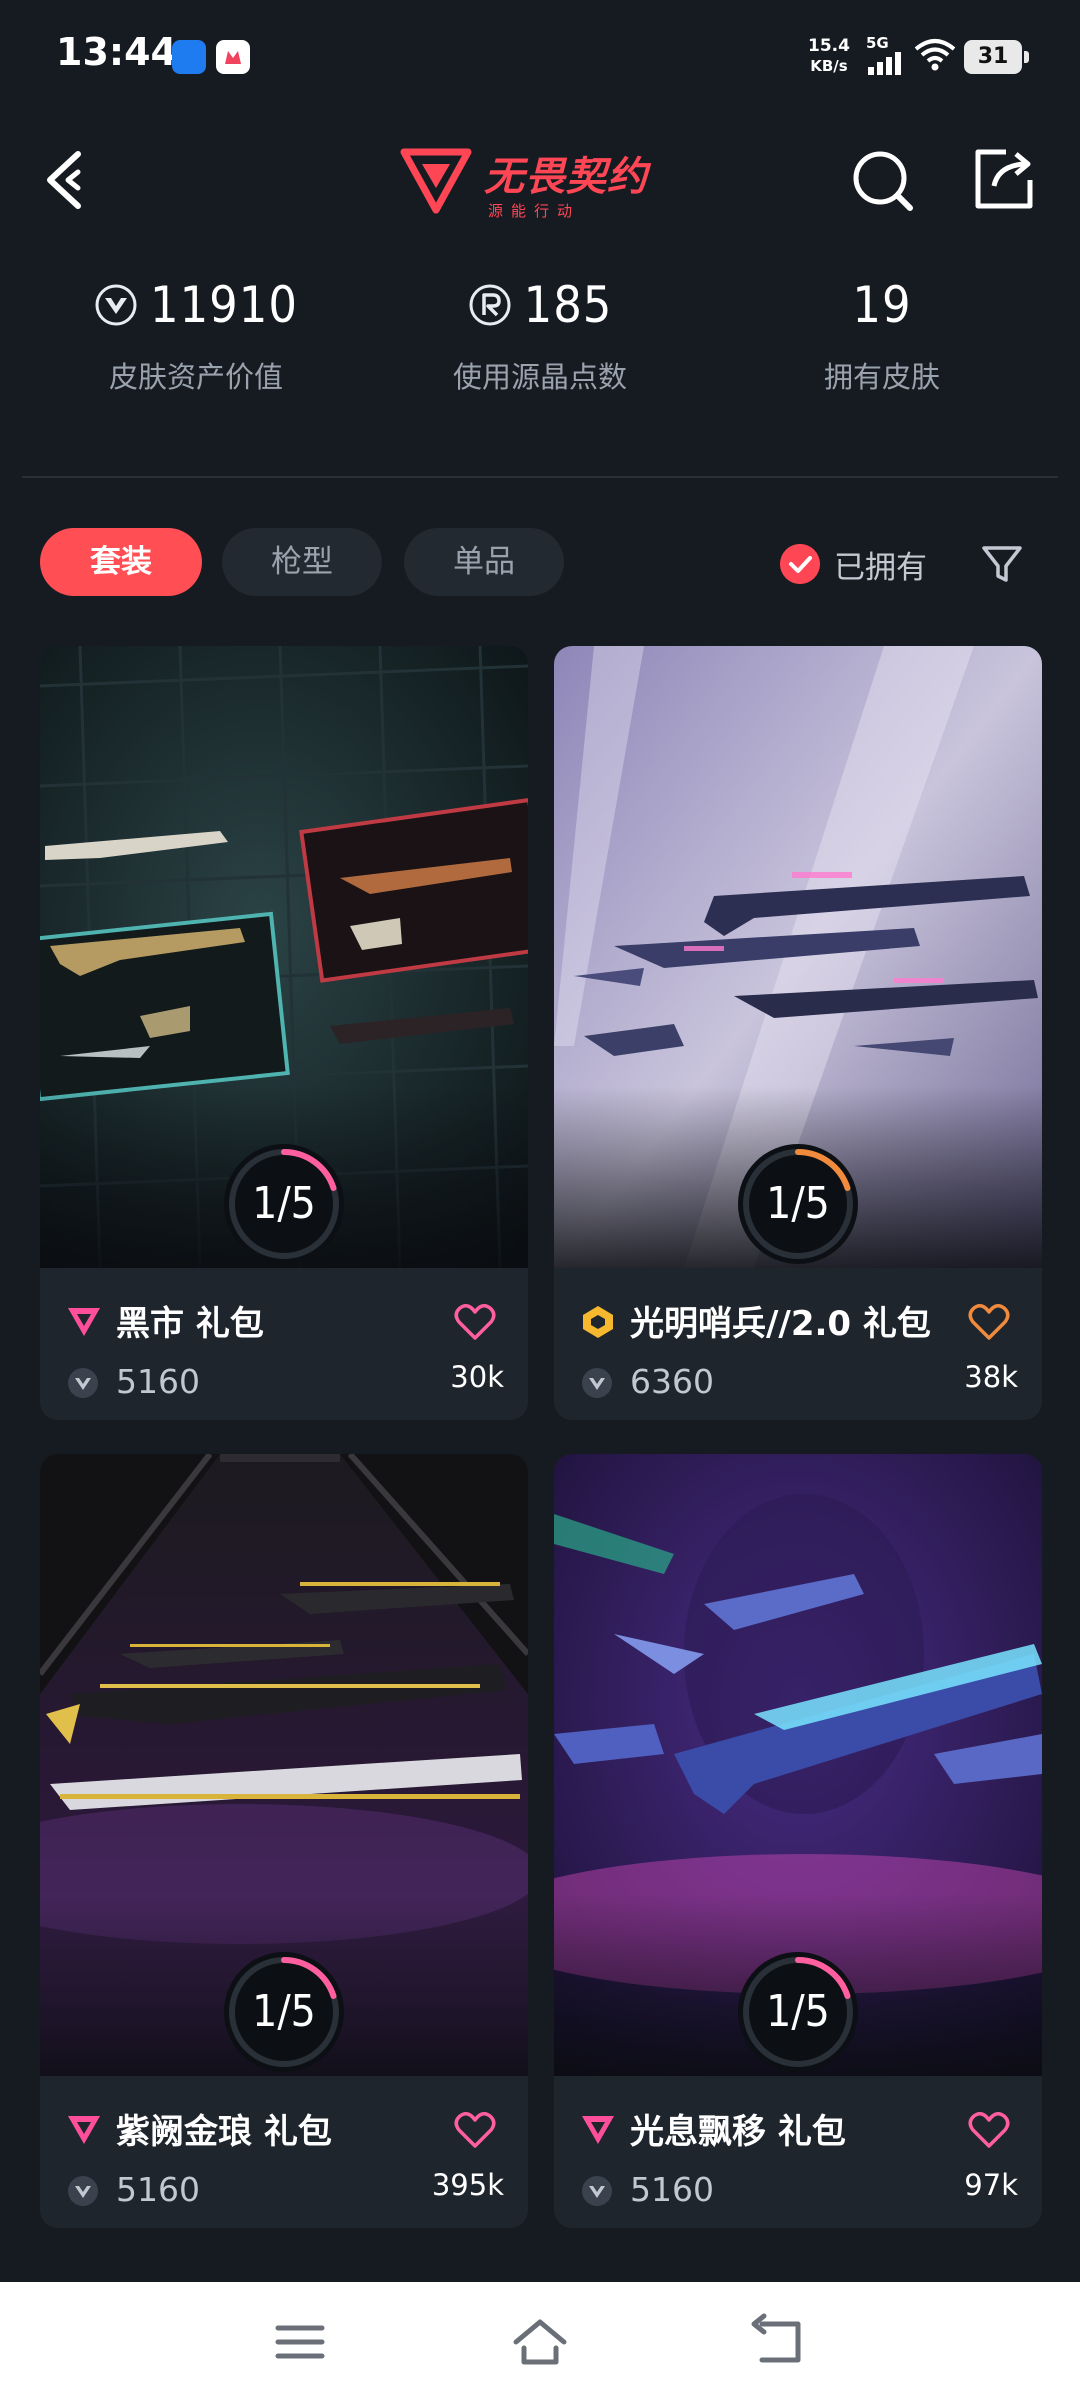 This screenshot has width=1080, height=2400. I want to click on home-button, so click(540, 2342).